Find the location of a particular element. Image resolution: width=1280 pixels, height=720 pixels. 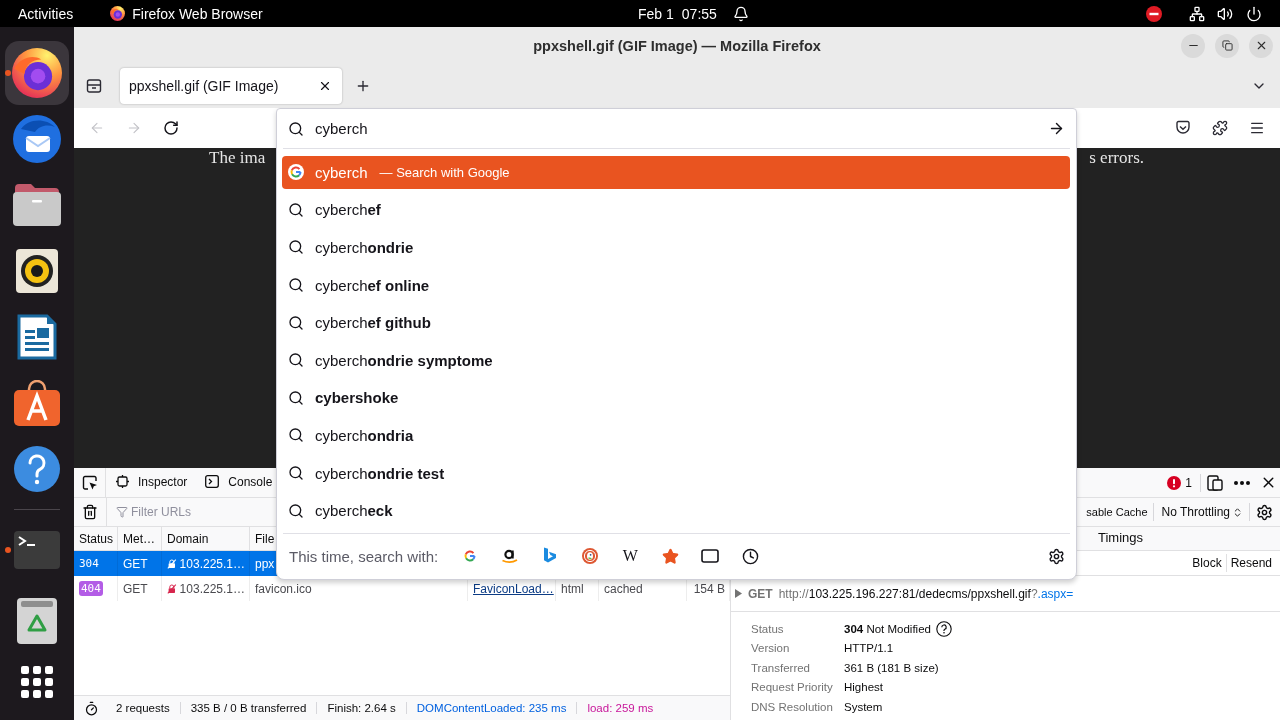

shopping-bag-icon is located at coordinates (37, 403).